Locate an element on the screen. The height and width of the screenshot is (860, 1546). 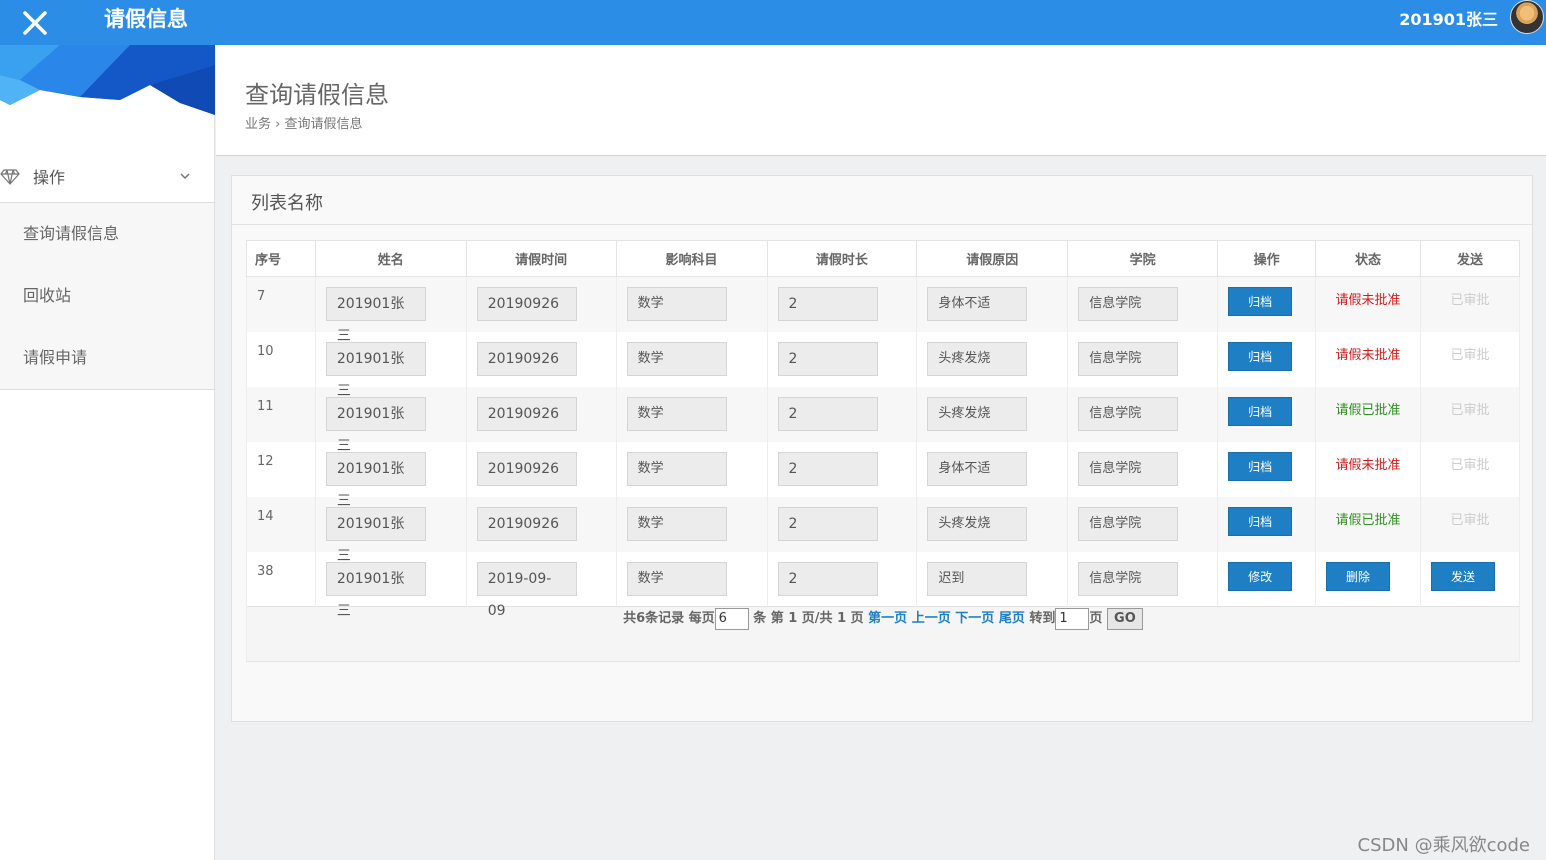
col-header-college: 学院 is located at coordinates (1143, 258).